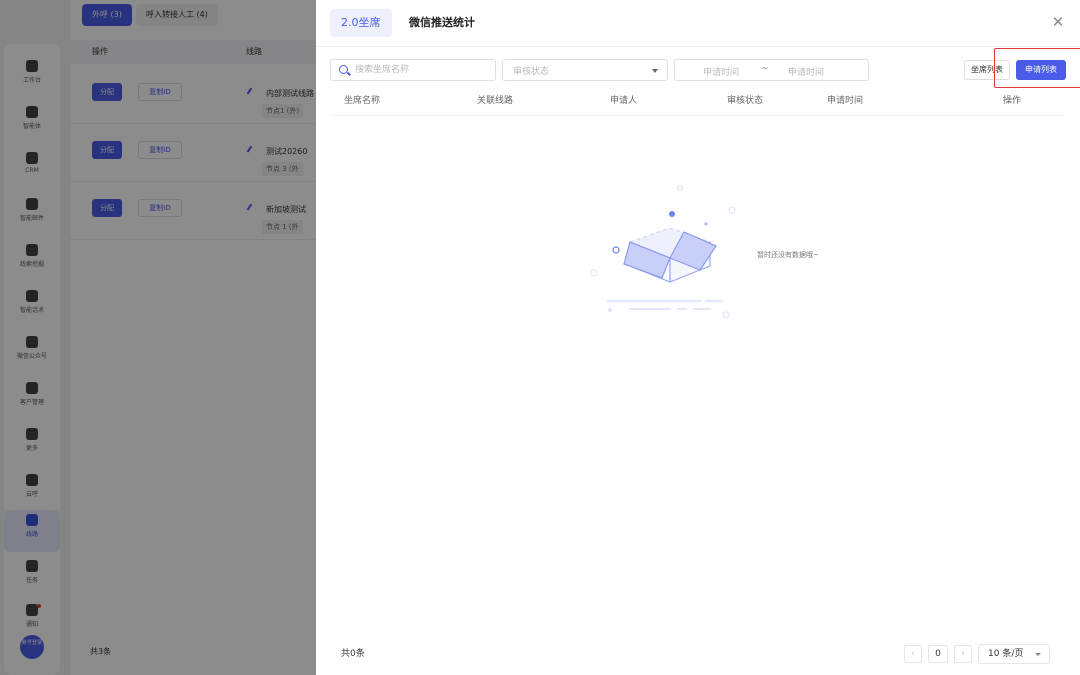 The width and height of the screenshot is (1080, 675). What do you see at coordinates (442, 23) in the screenshot?
I see `tab-wechat-push-stats: 微信推送统计` at bounding box center [442, 23].